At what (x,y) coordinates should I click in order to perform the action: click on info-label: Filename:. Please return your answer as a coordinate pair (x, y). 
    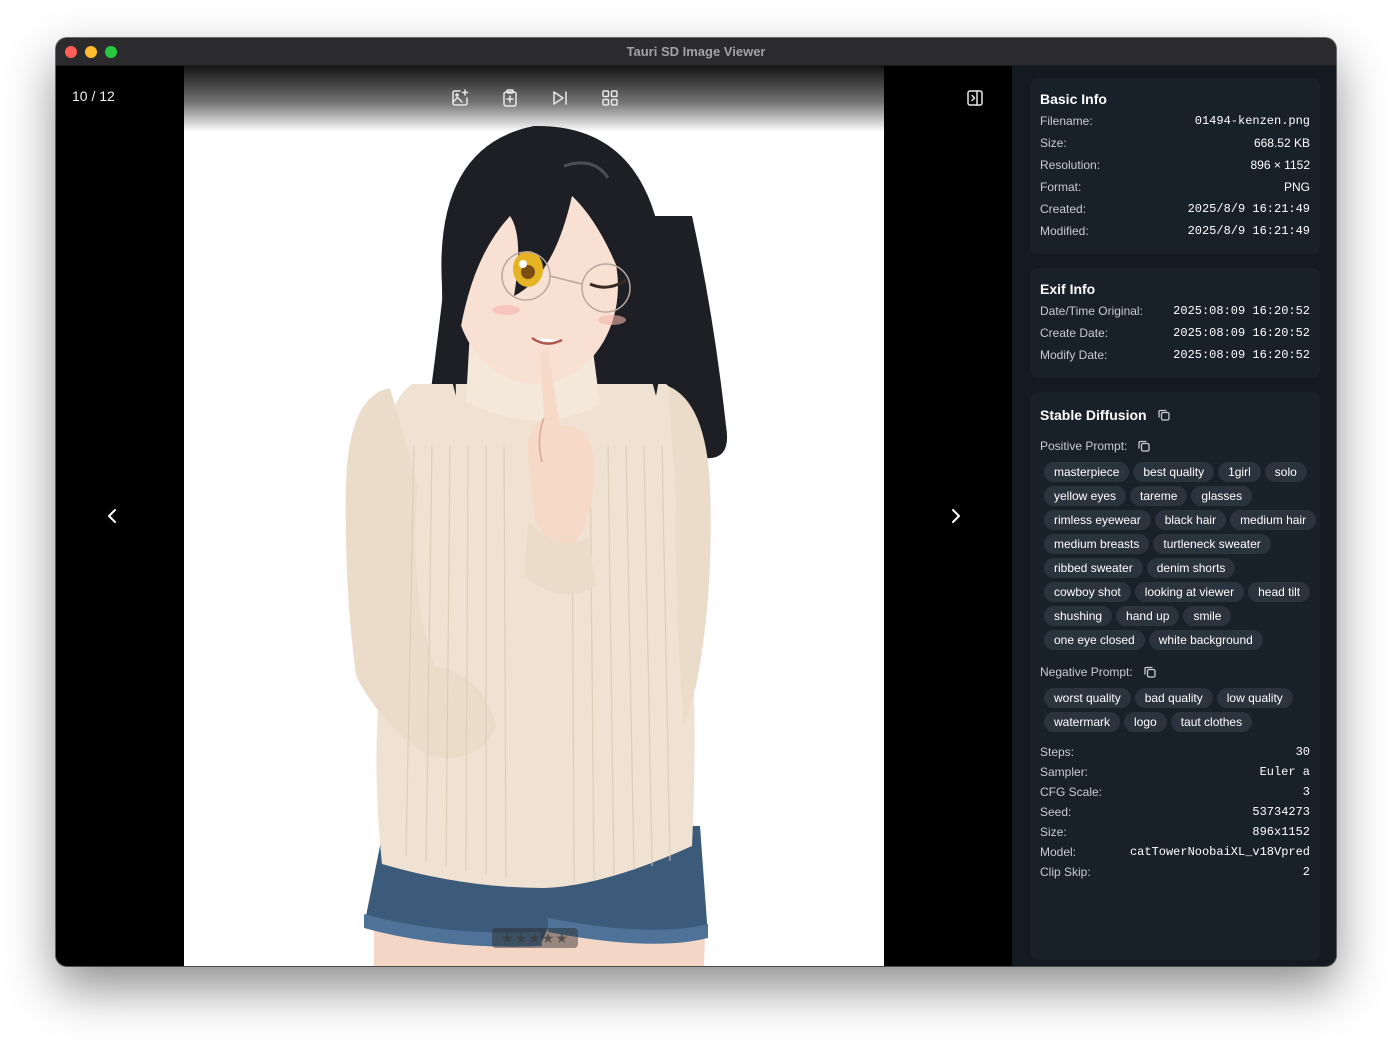
    Looking at the image, I should click on (1066, 121).